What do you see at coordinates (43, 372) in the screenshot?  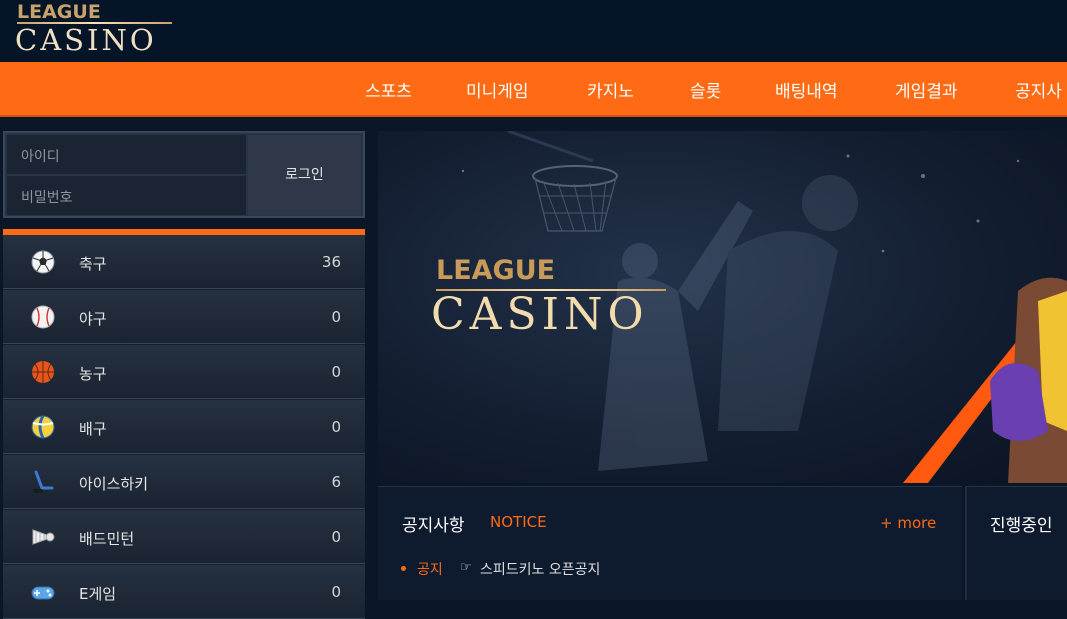 I see `basketball-icon` at bounding box center [43, 372].